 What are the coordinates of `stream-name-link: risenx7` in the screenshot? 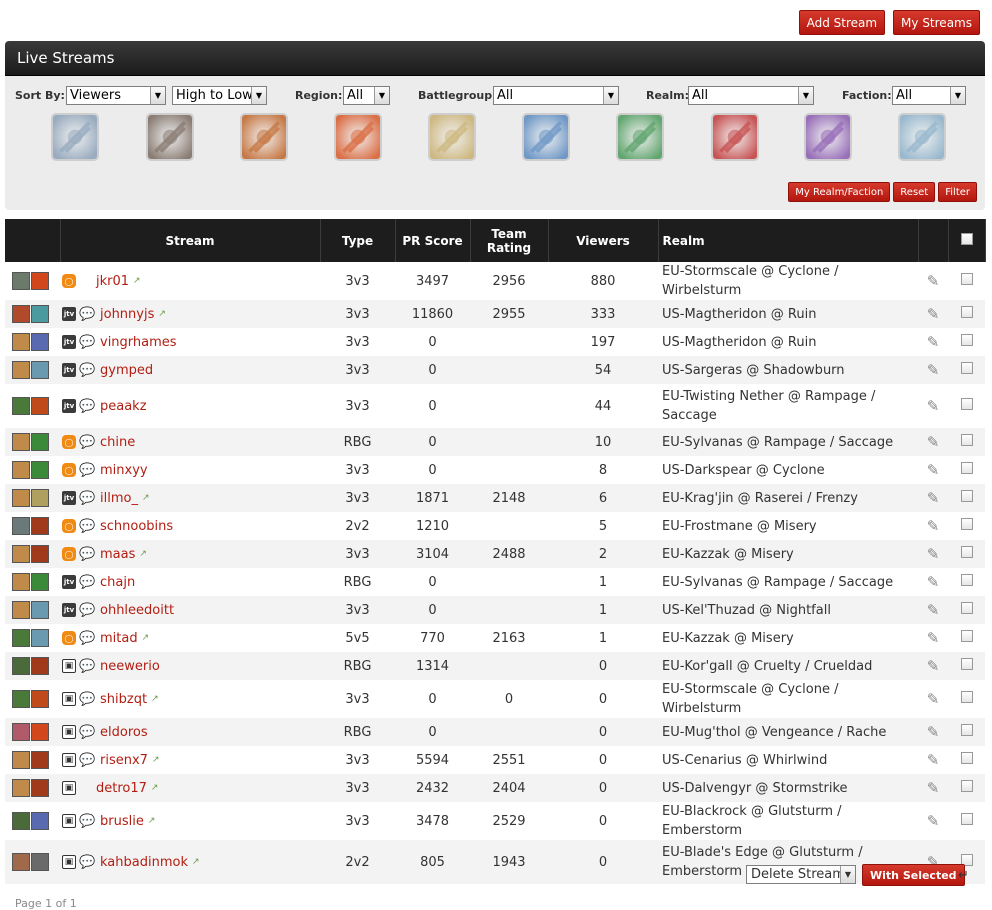 It's located at (124, 760).